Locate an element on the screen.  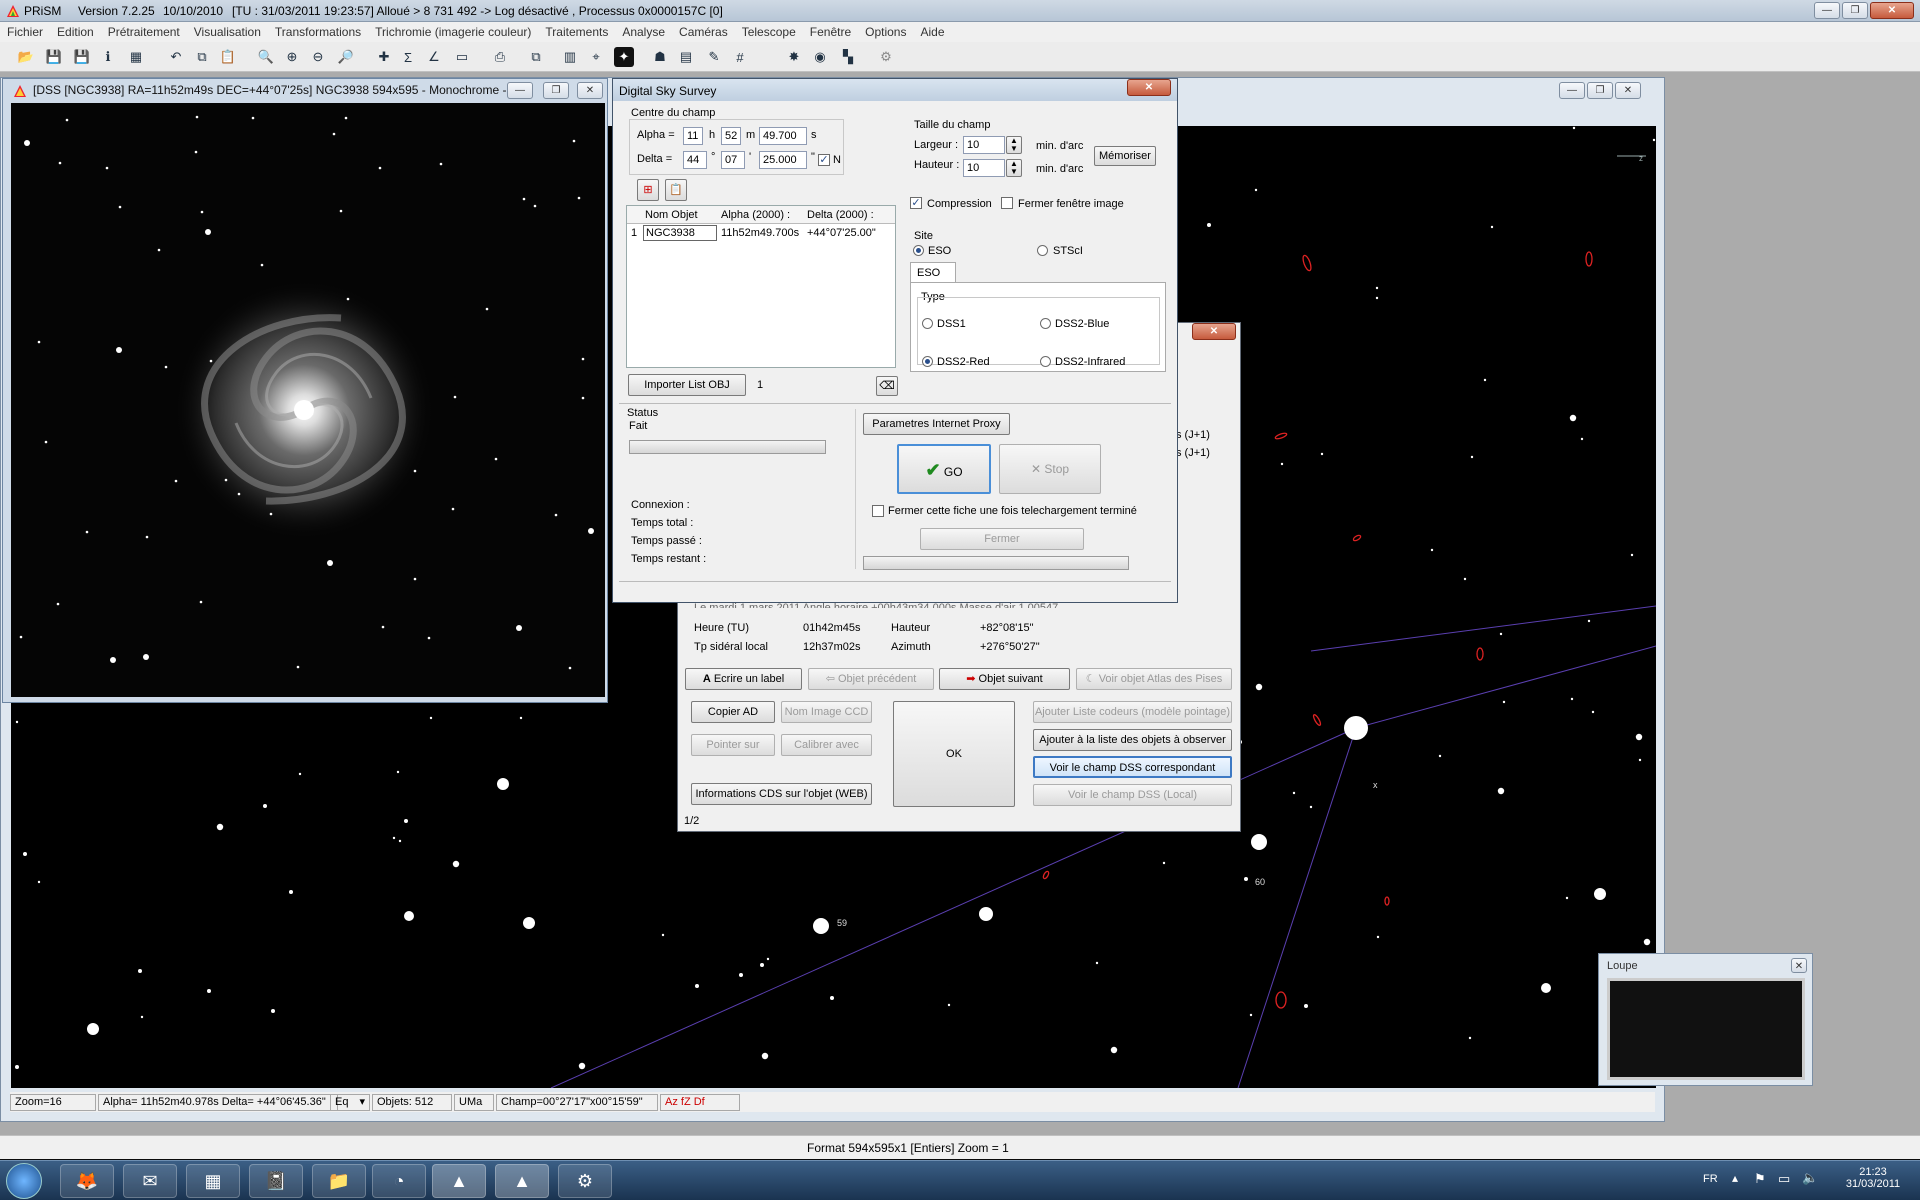
star-icon: ✸ is located at coordinates (794, 57).